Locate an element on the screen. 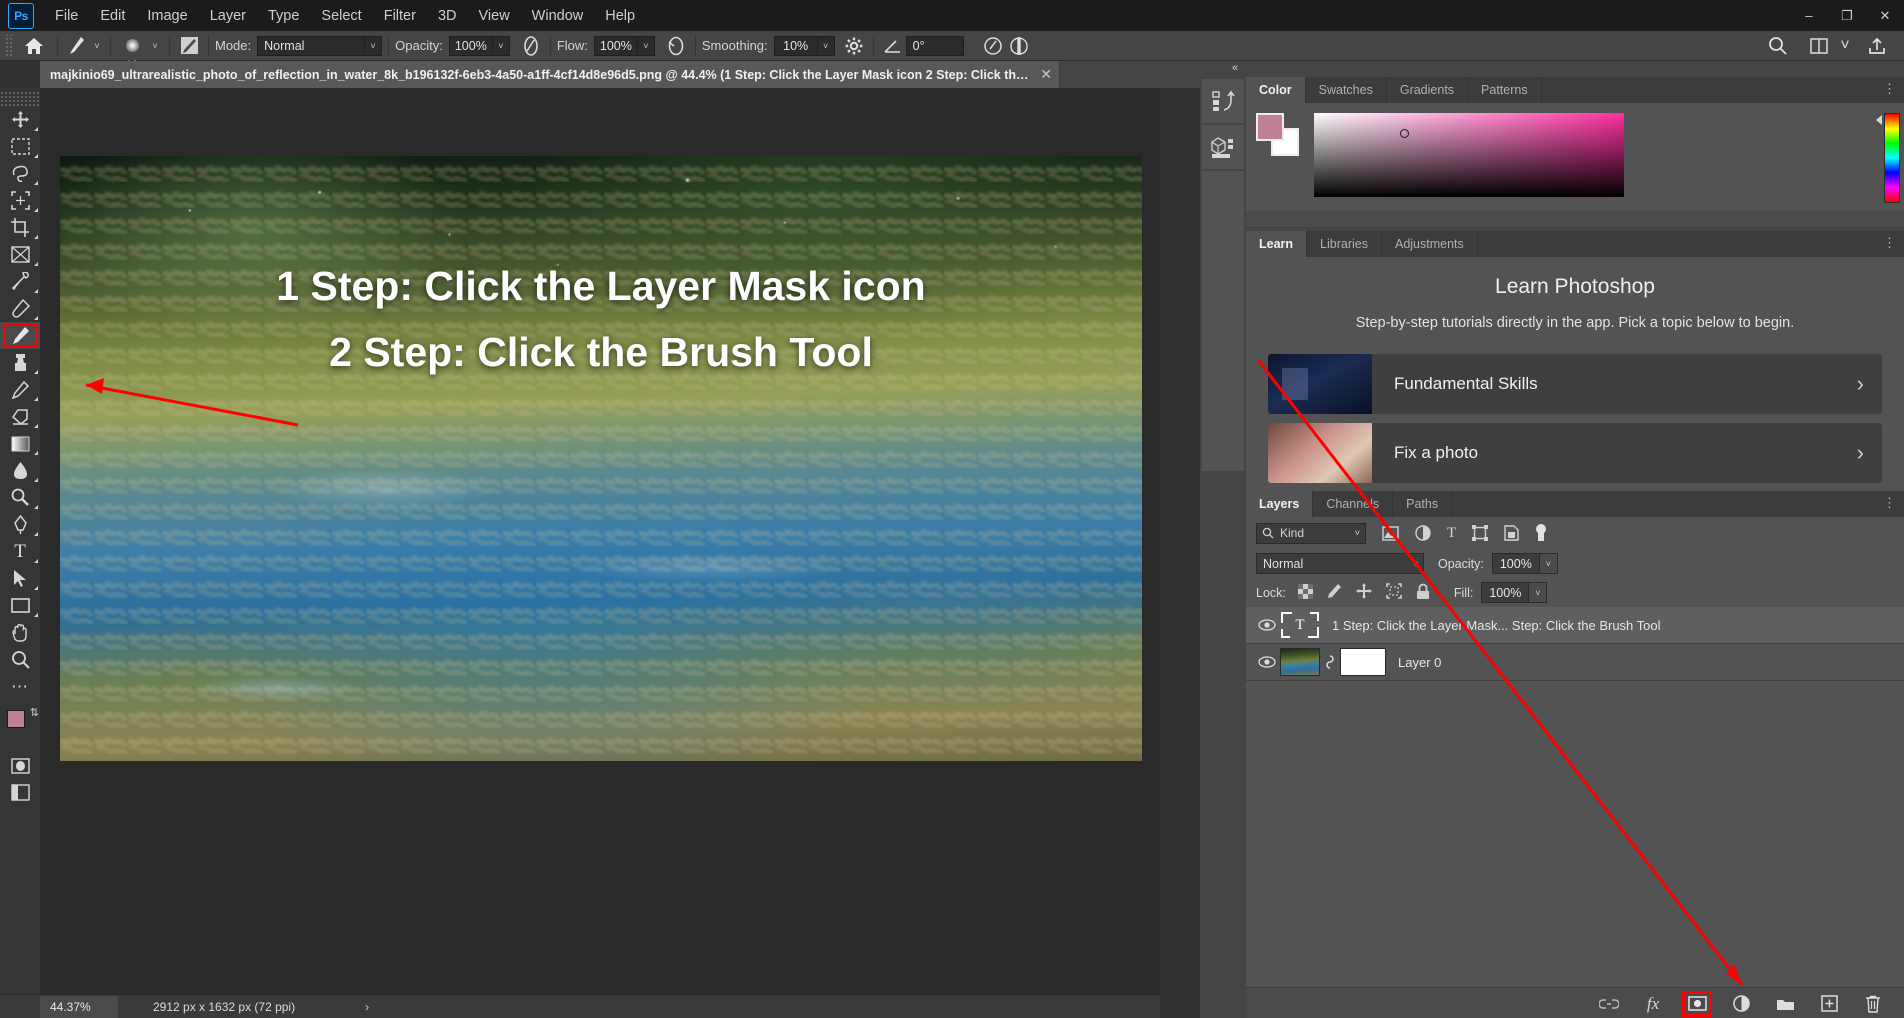 This screenshot has height=1018, width=1904. layer-fill-input: 100% ˅ is located at coordinates (1514, 592).